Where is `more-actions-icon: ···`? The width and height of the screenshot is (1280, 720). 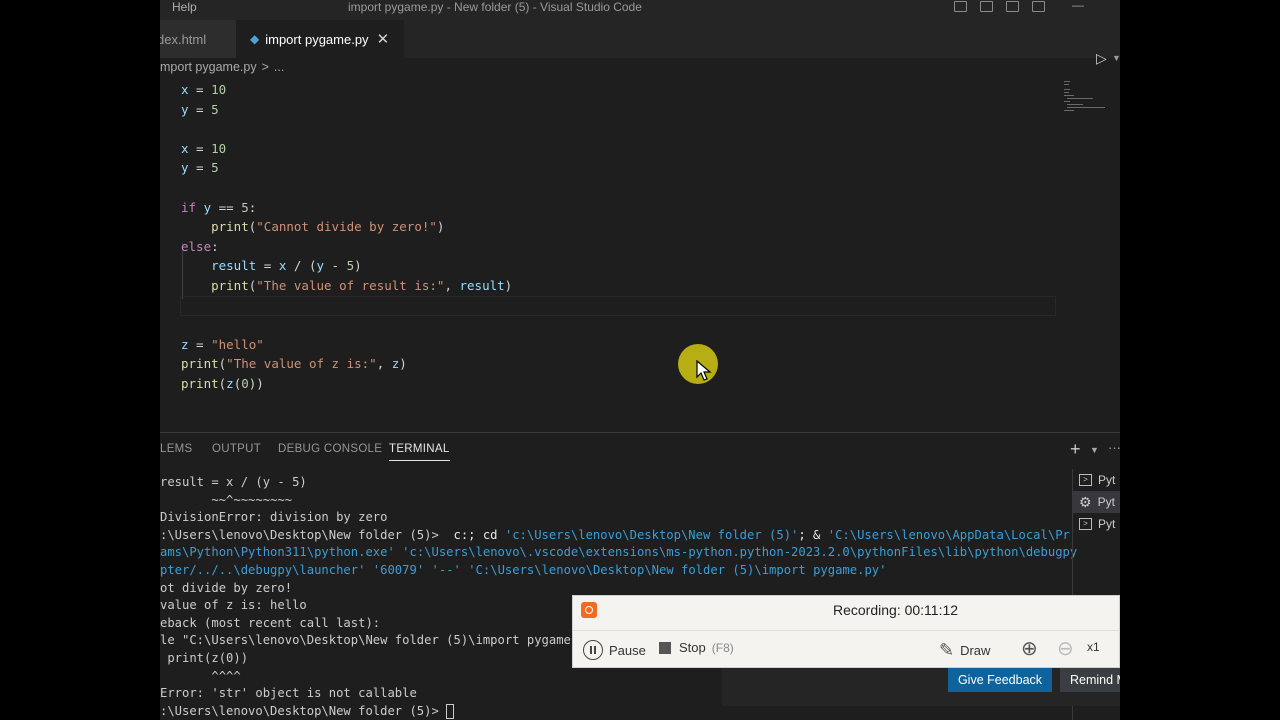 more-actions-icon: ··· is located at coordinates (1114, 447).